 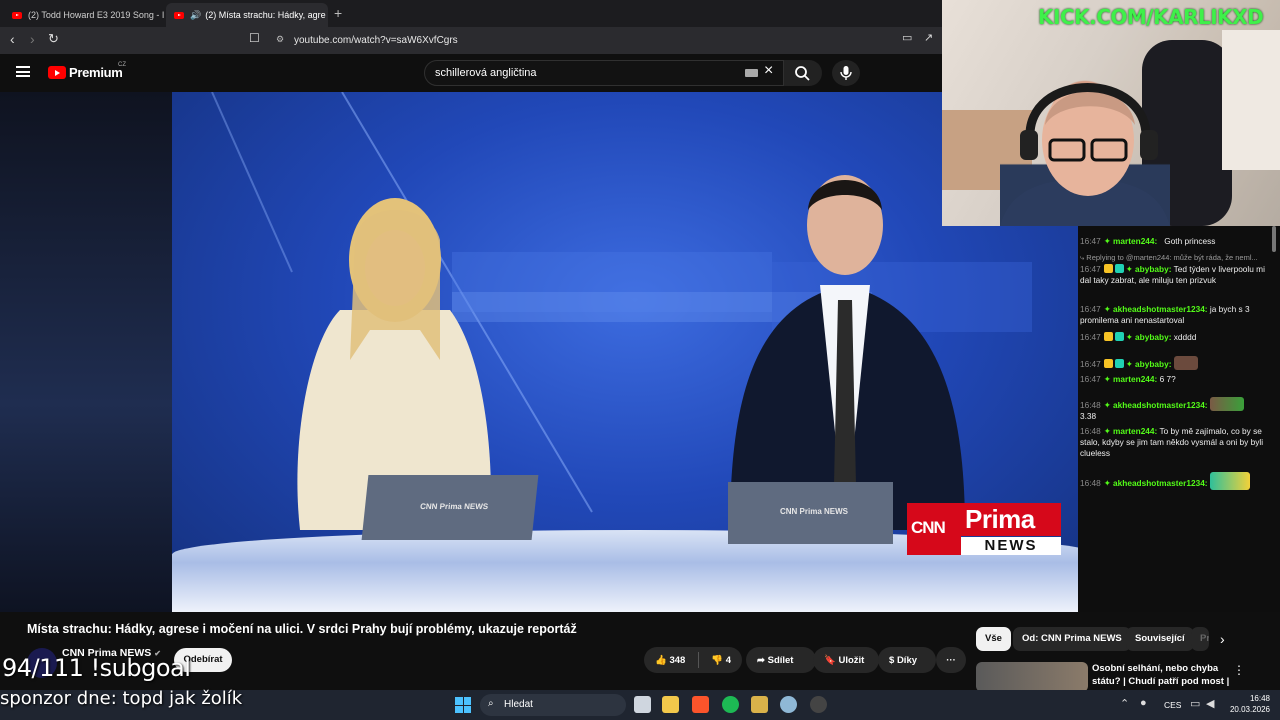 I want to click on save-label: Uložit, so click(x=851, y=660).